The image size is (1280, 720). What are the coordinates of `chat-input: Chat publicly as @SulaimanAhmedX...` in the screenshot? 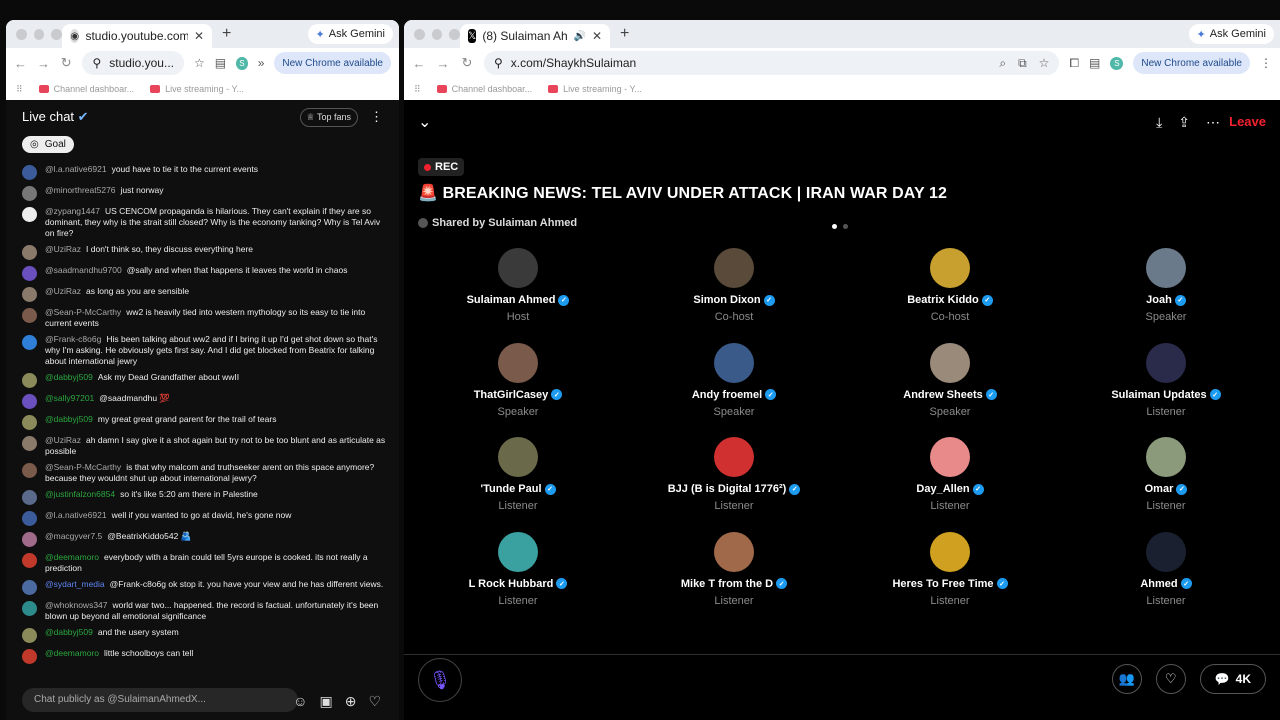 It's located at (160, 700).